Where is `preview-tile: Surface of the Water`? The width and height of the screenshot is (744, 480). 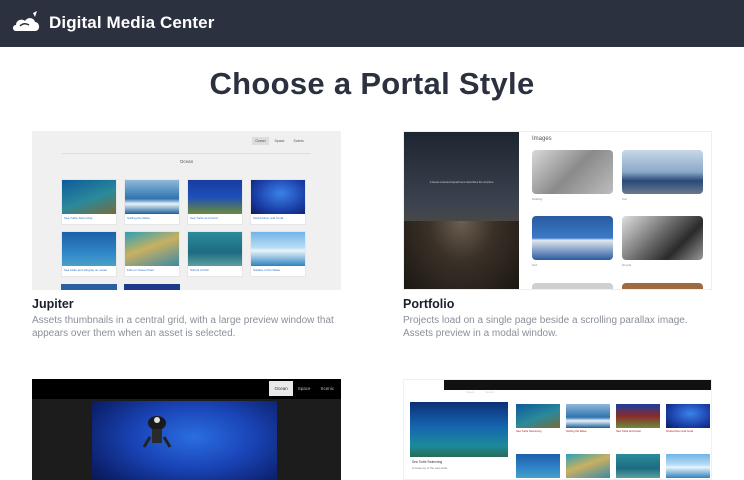 preview-tile: Surface of the Water is located at coordinates (278, 254).